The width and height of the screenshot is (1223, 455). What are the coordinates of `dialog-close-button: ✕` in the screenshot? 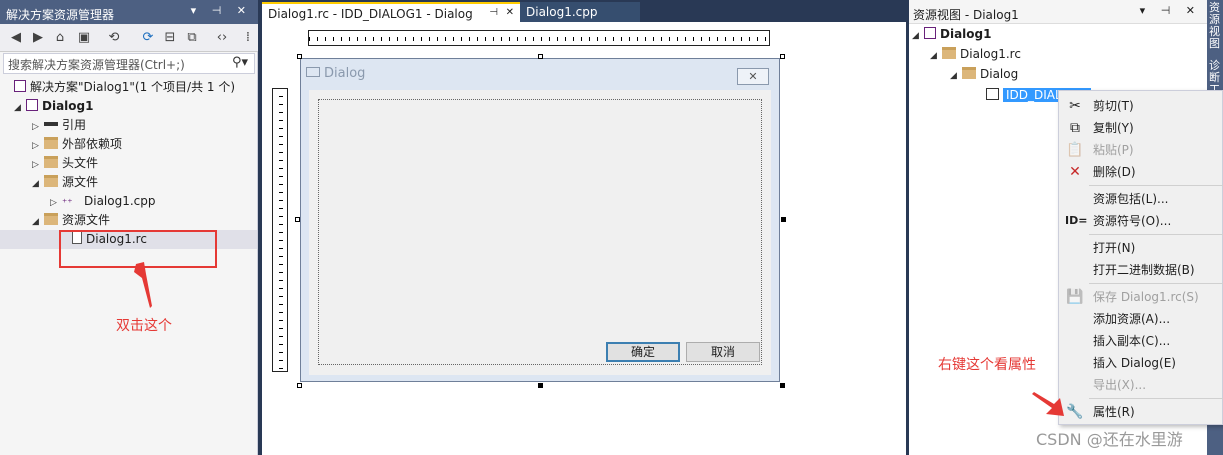 It's located at (753, 76).